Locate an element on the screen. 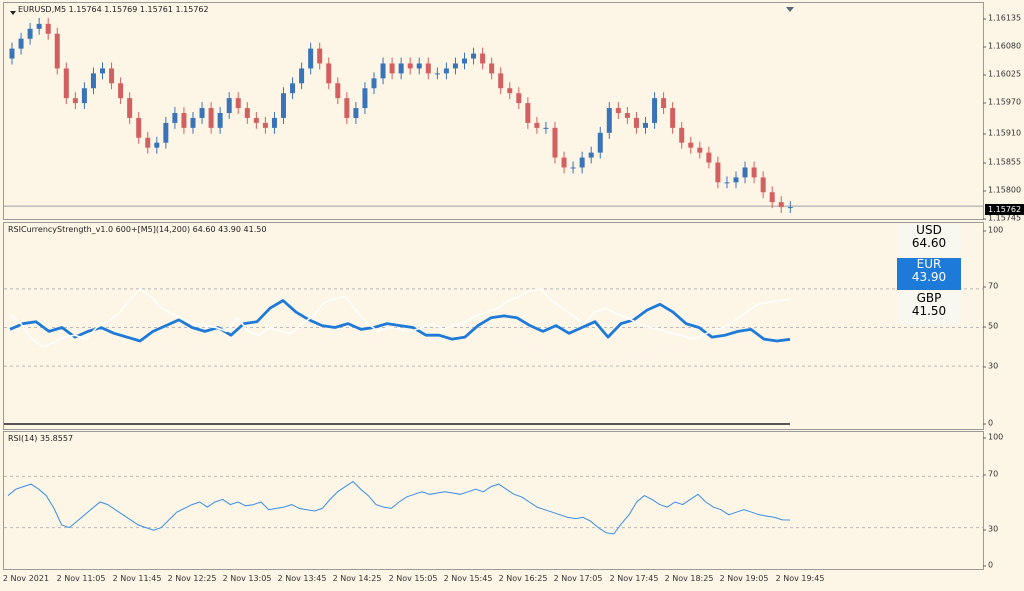  chart-menu-arrow-icon is located at coordinates (13, 13).